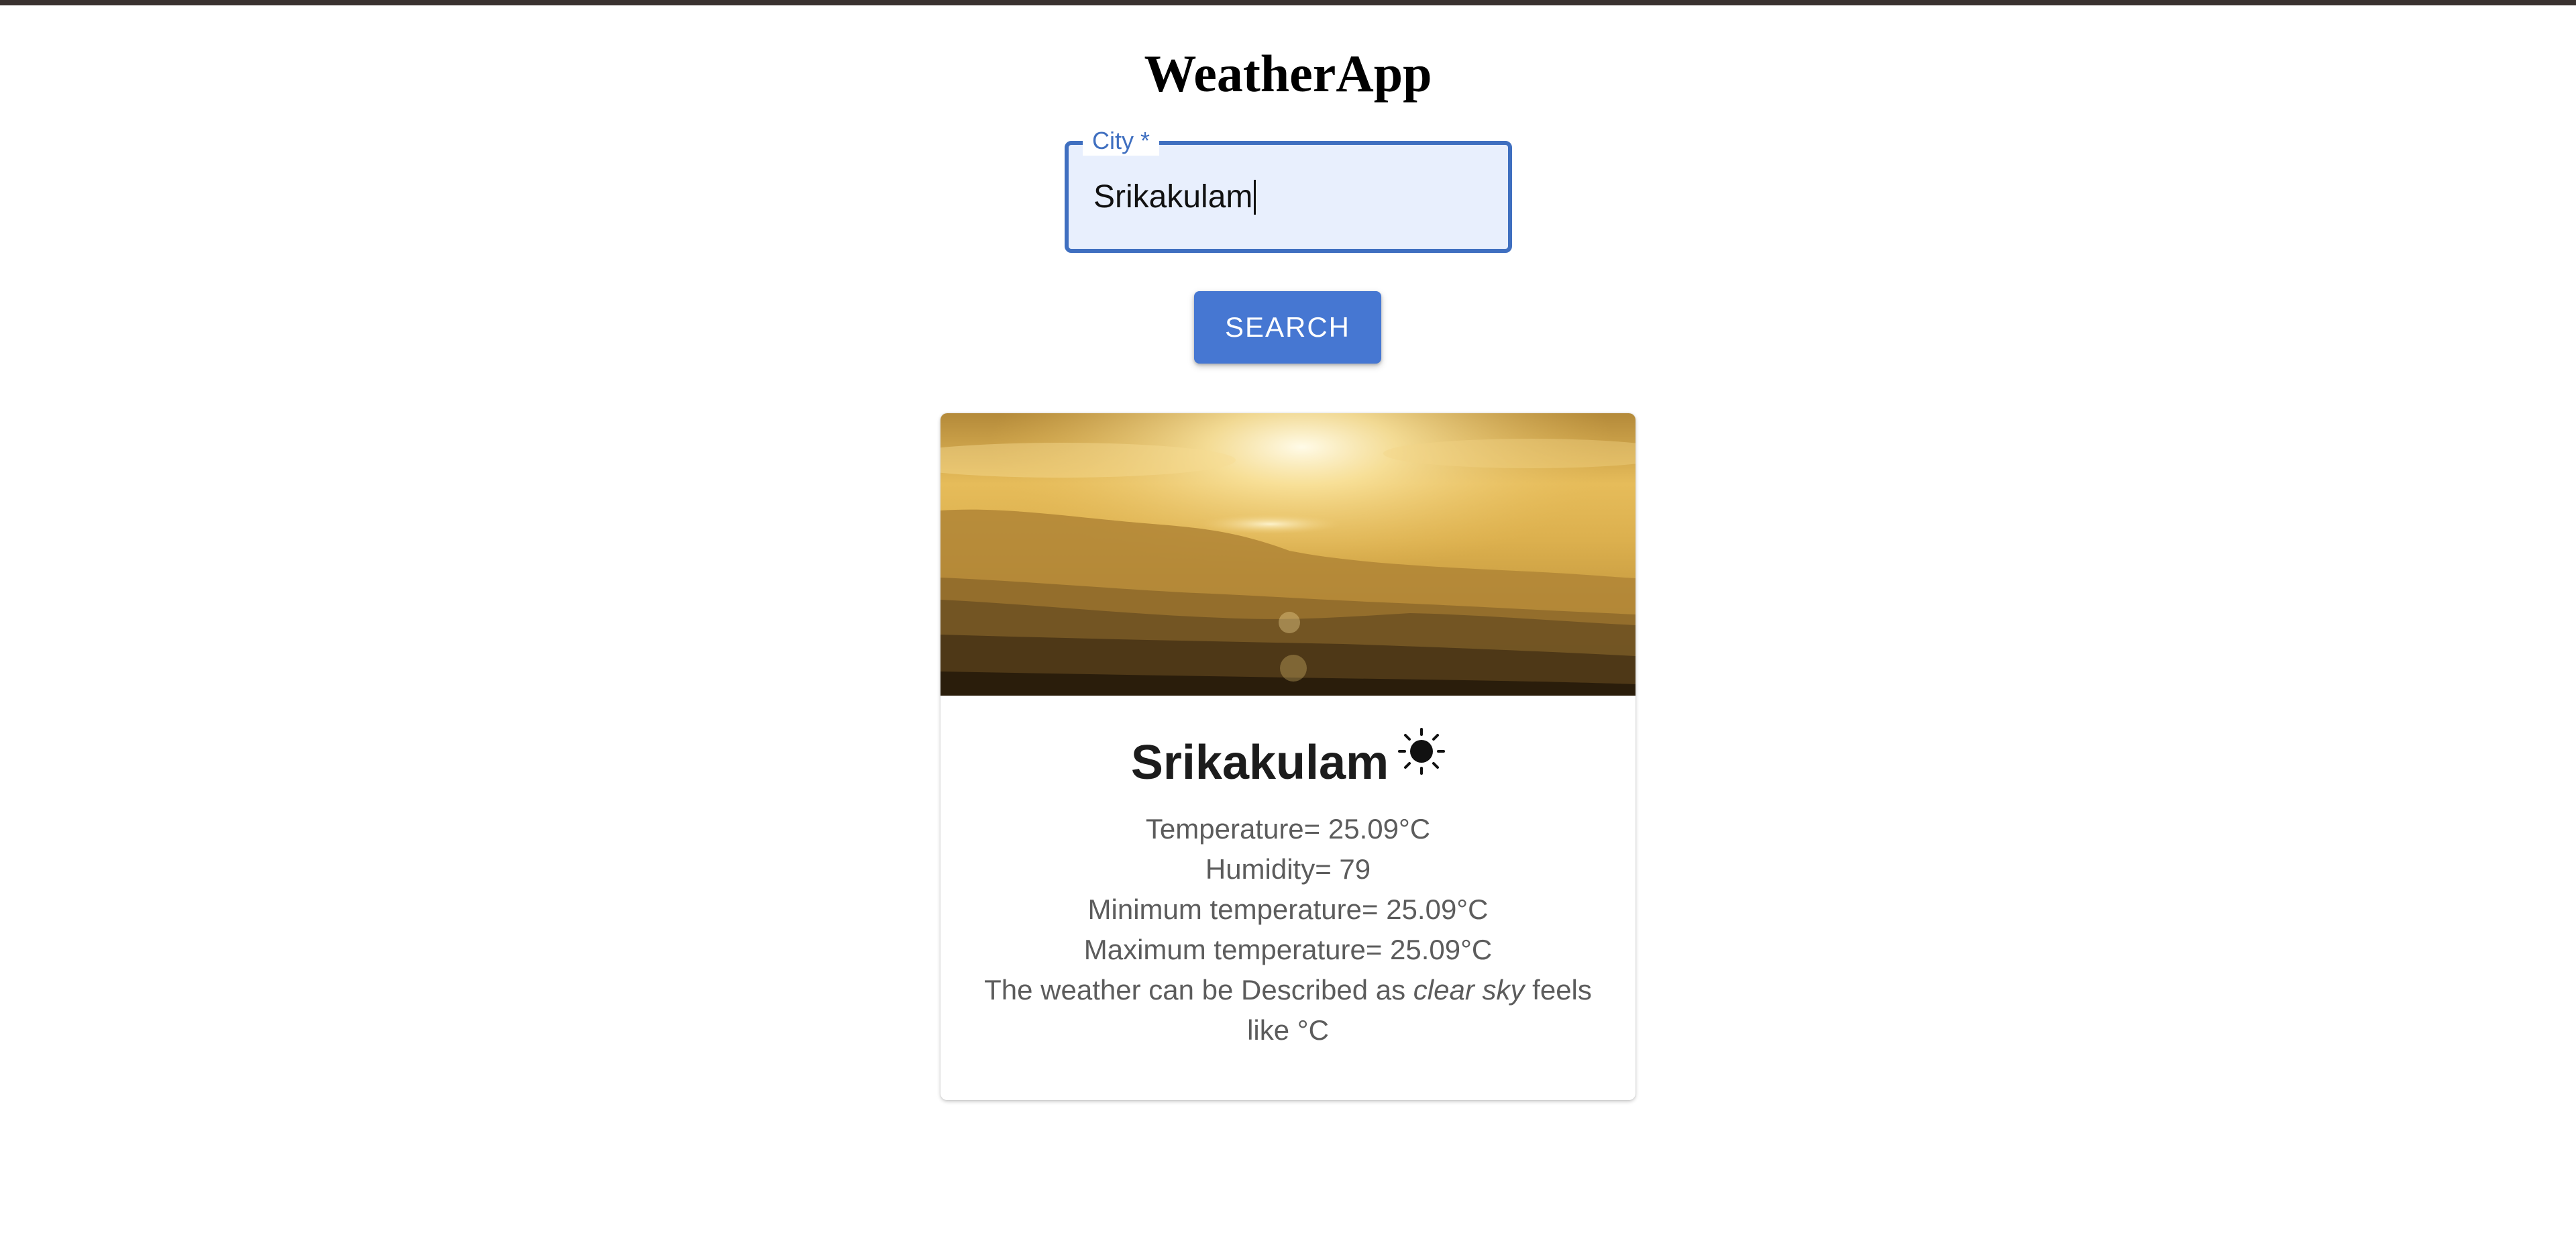  I want to click on city-name-text: Srikakulam, so click(1259, 763).